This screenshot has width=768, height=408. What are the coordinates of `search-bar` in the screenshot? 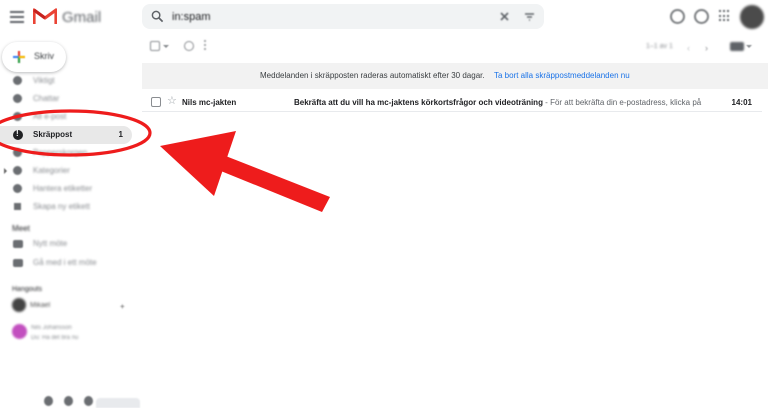 It's located at (343, 16).